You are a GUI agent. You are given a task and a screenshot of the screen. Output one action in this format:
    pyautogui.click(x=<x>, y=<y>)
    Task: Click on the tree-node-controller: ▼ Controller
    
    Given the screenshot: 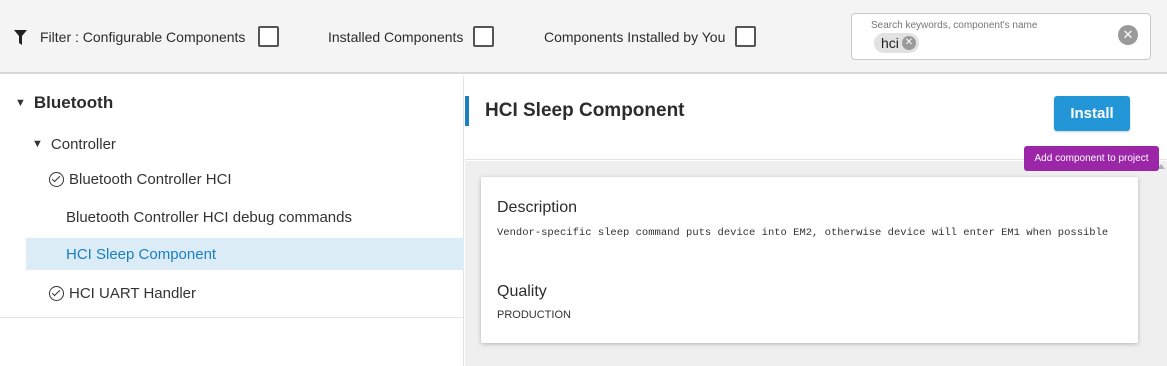 What is the action you would take?
    pyautogui.click(x=232, y=144)
    